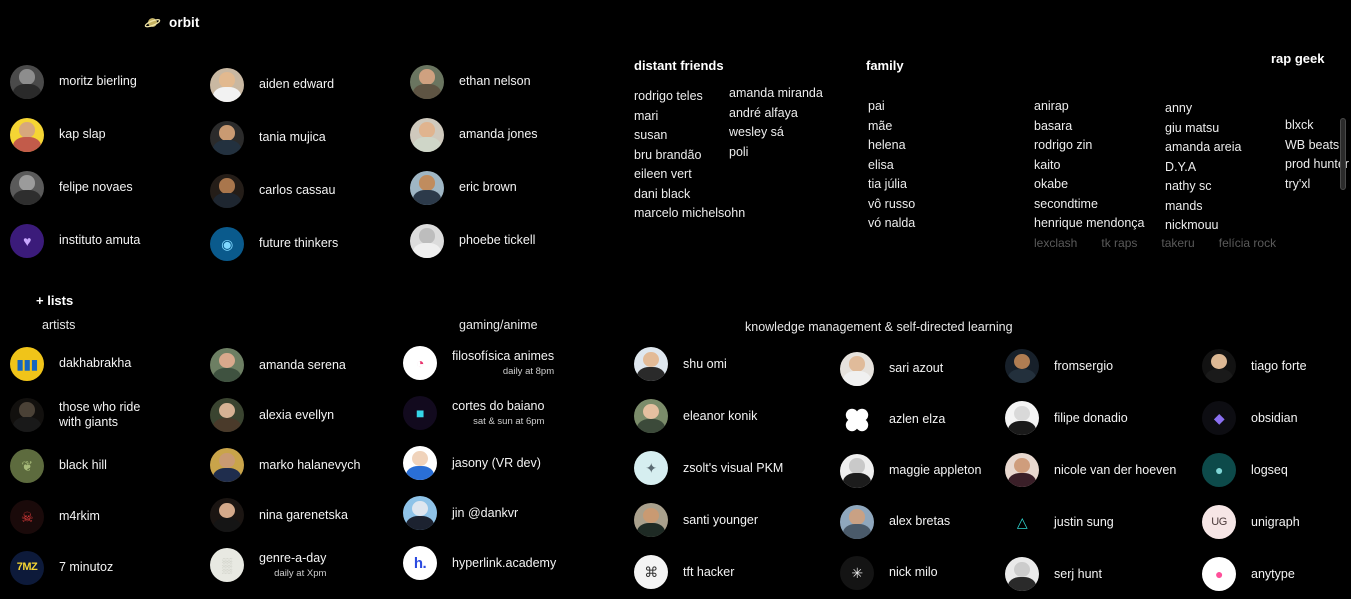 The width and height of the screenshot is (1351, 599). I want to click on list-item: felipe novaes, so click(75, 187).